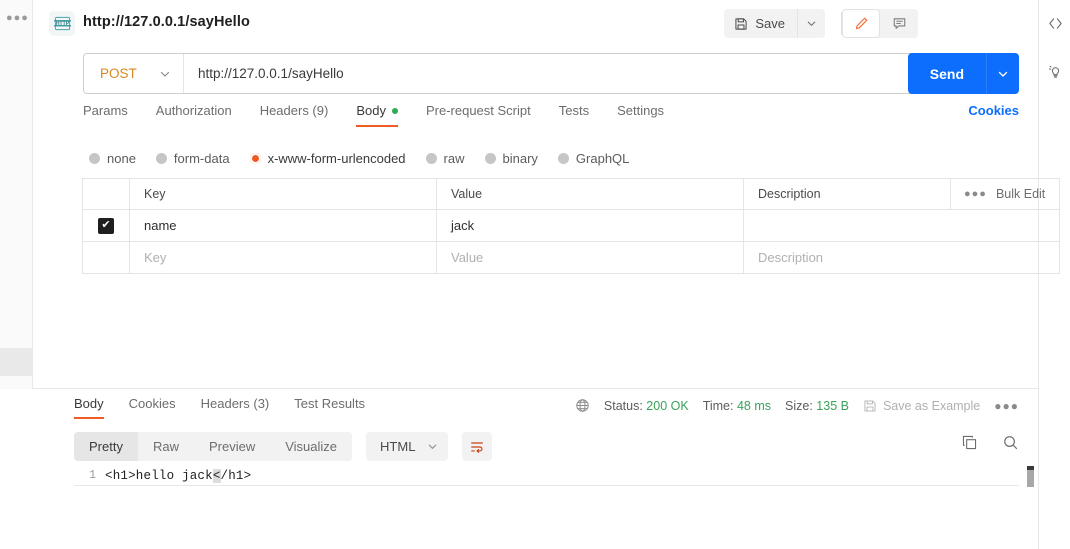 The width and height of the screenshot is (1070, 549). I want to click on copy-icon, so click(969, 442).